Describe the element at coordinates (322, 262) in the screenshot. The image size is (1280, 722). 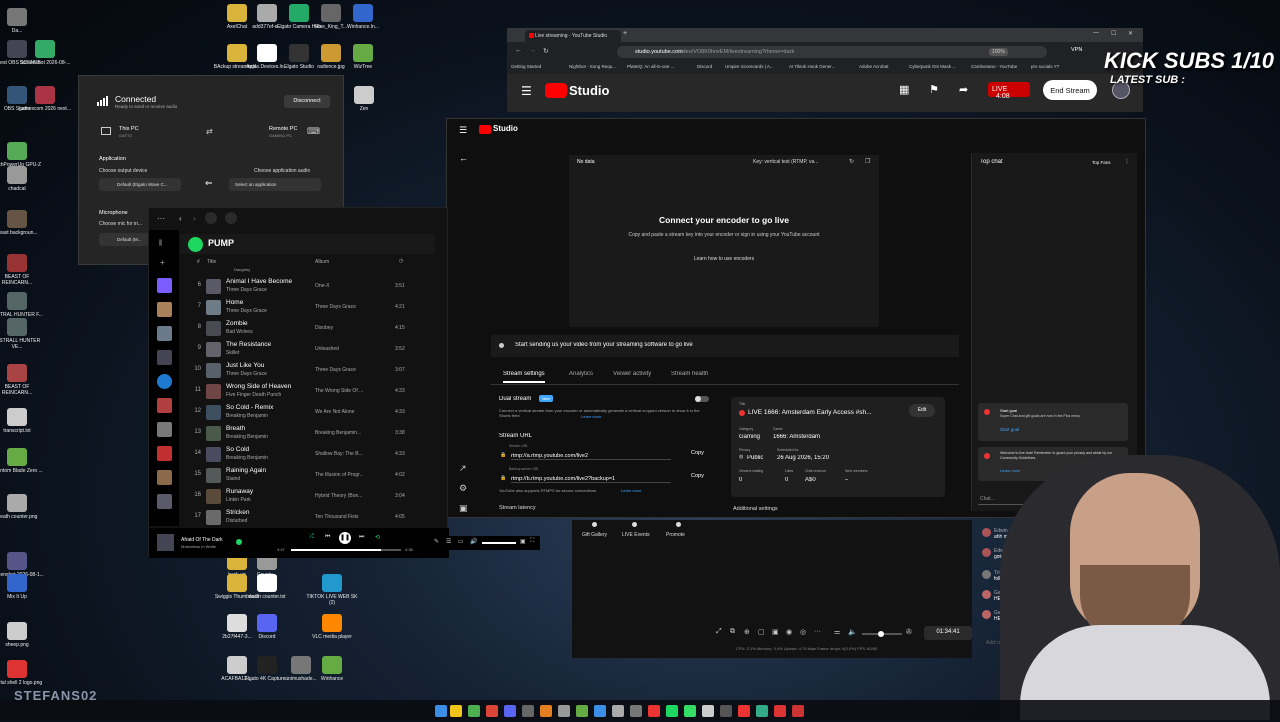
I see `album-column-header: Album` at that location.